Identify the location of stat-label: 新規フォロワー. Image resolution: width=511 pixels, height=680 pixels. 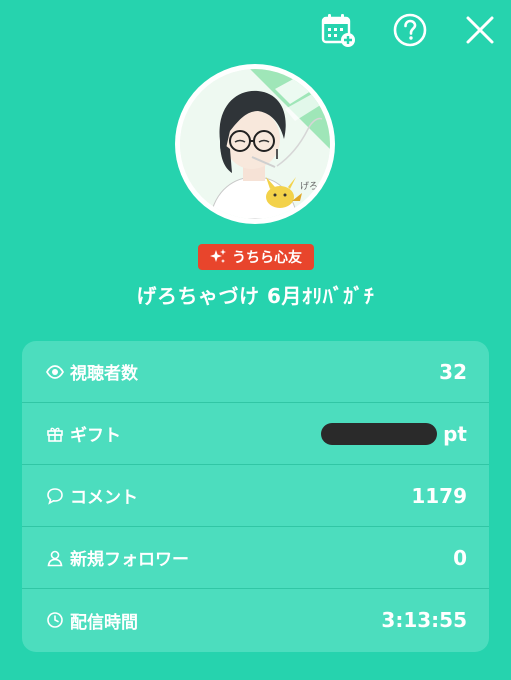
(129, 560).